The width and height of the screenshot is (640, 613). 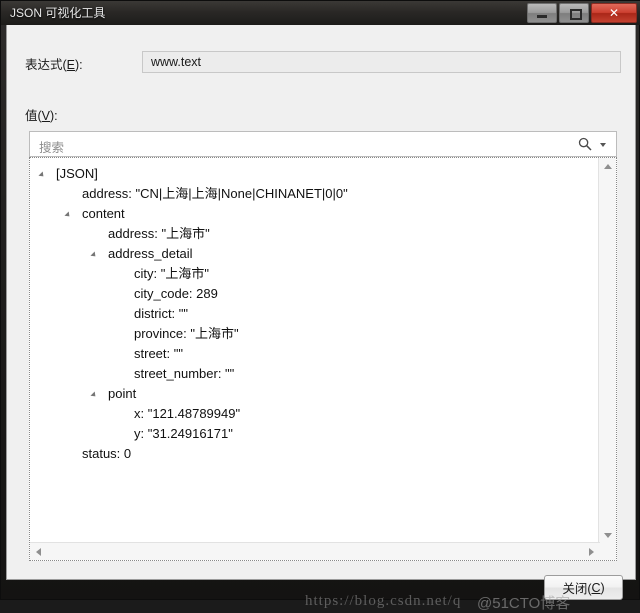 What do you see at coordinates (184, 373) in the screenshot?
I see `tree-row-label: street_number: ""` at bounding box center [184, 373].